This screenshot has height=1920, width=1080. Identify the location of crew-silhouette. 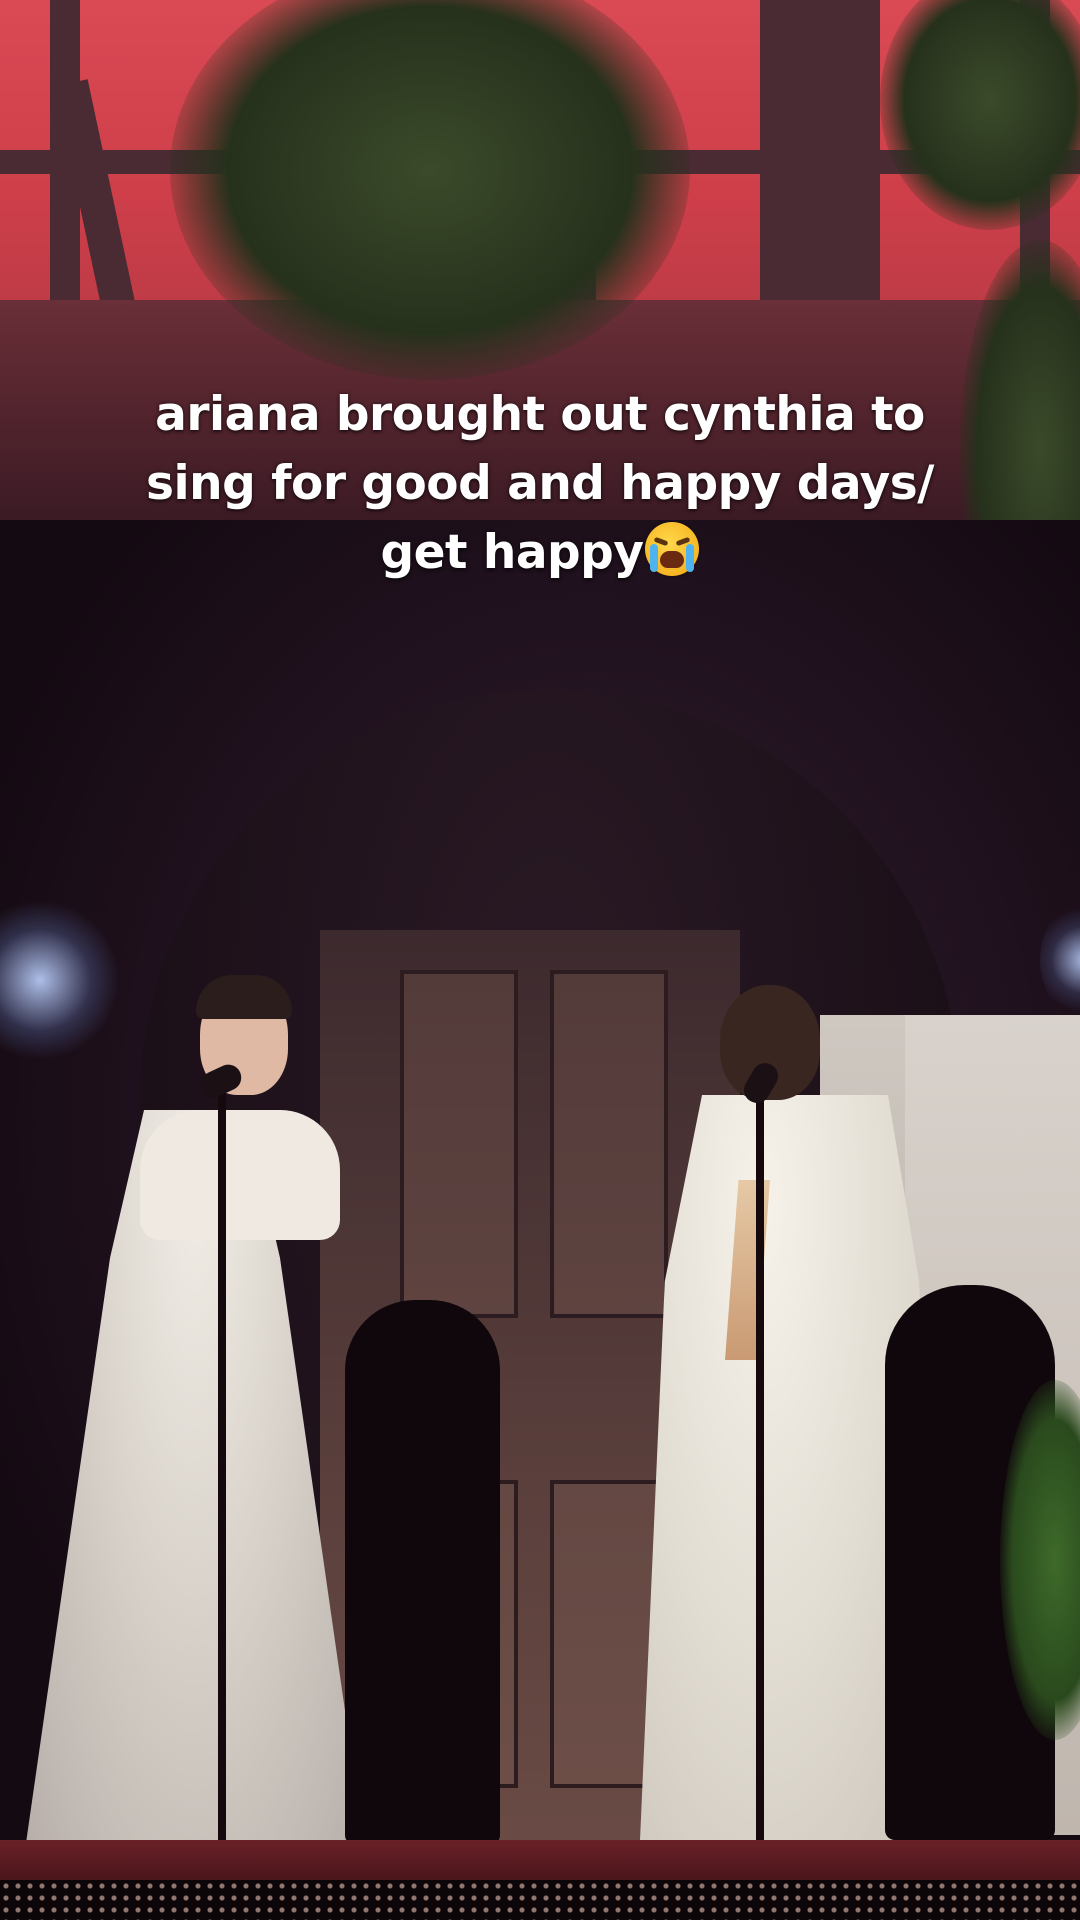
(422, 1572).